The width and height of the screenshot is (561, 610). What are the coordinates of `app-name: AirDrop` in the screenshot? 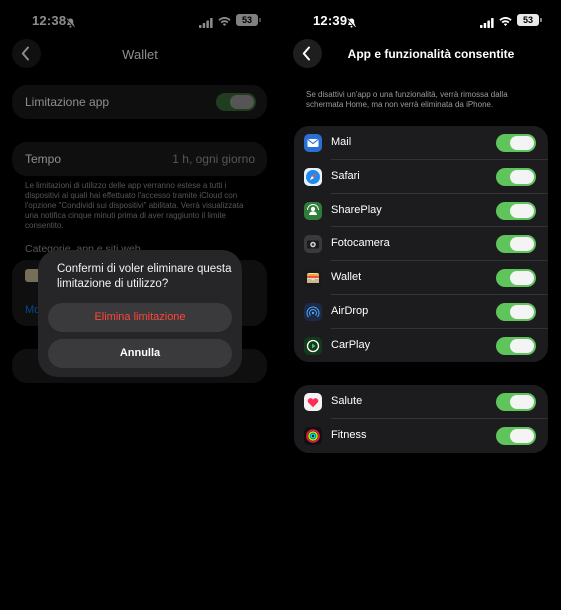 It's located at (350, 311).